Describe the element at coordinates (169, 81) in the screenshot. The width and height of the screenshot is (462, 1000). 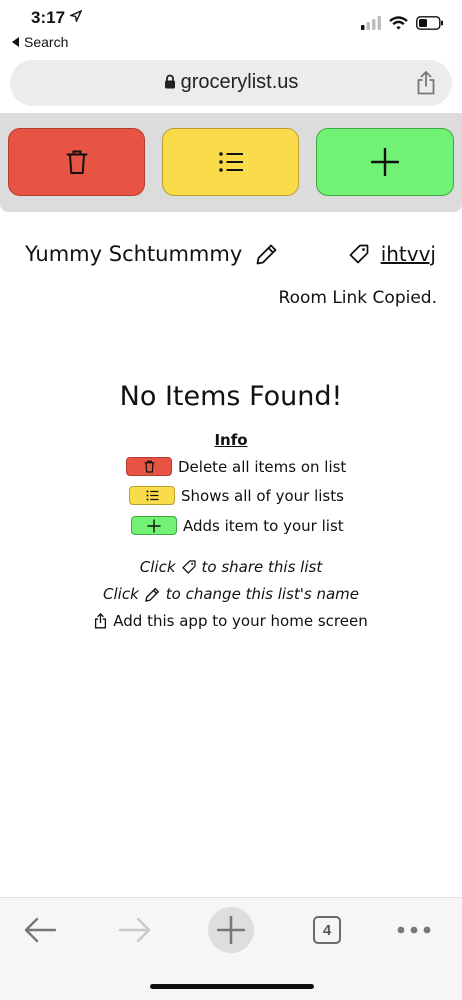
I see `lock-icon` at that location.